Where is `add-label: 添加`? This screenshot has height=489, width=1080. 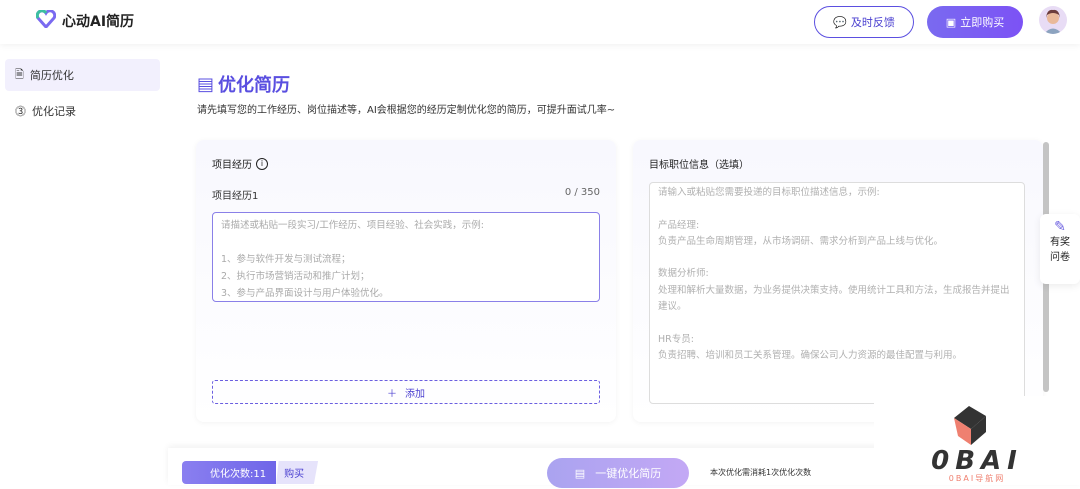
add-label: 添加 is located at coordinates (415, 394).